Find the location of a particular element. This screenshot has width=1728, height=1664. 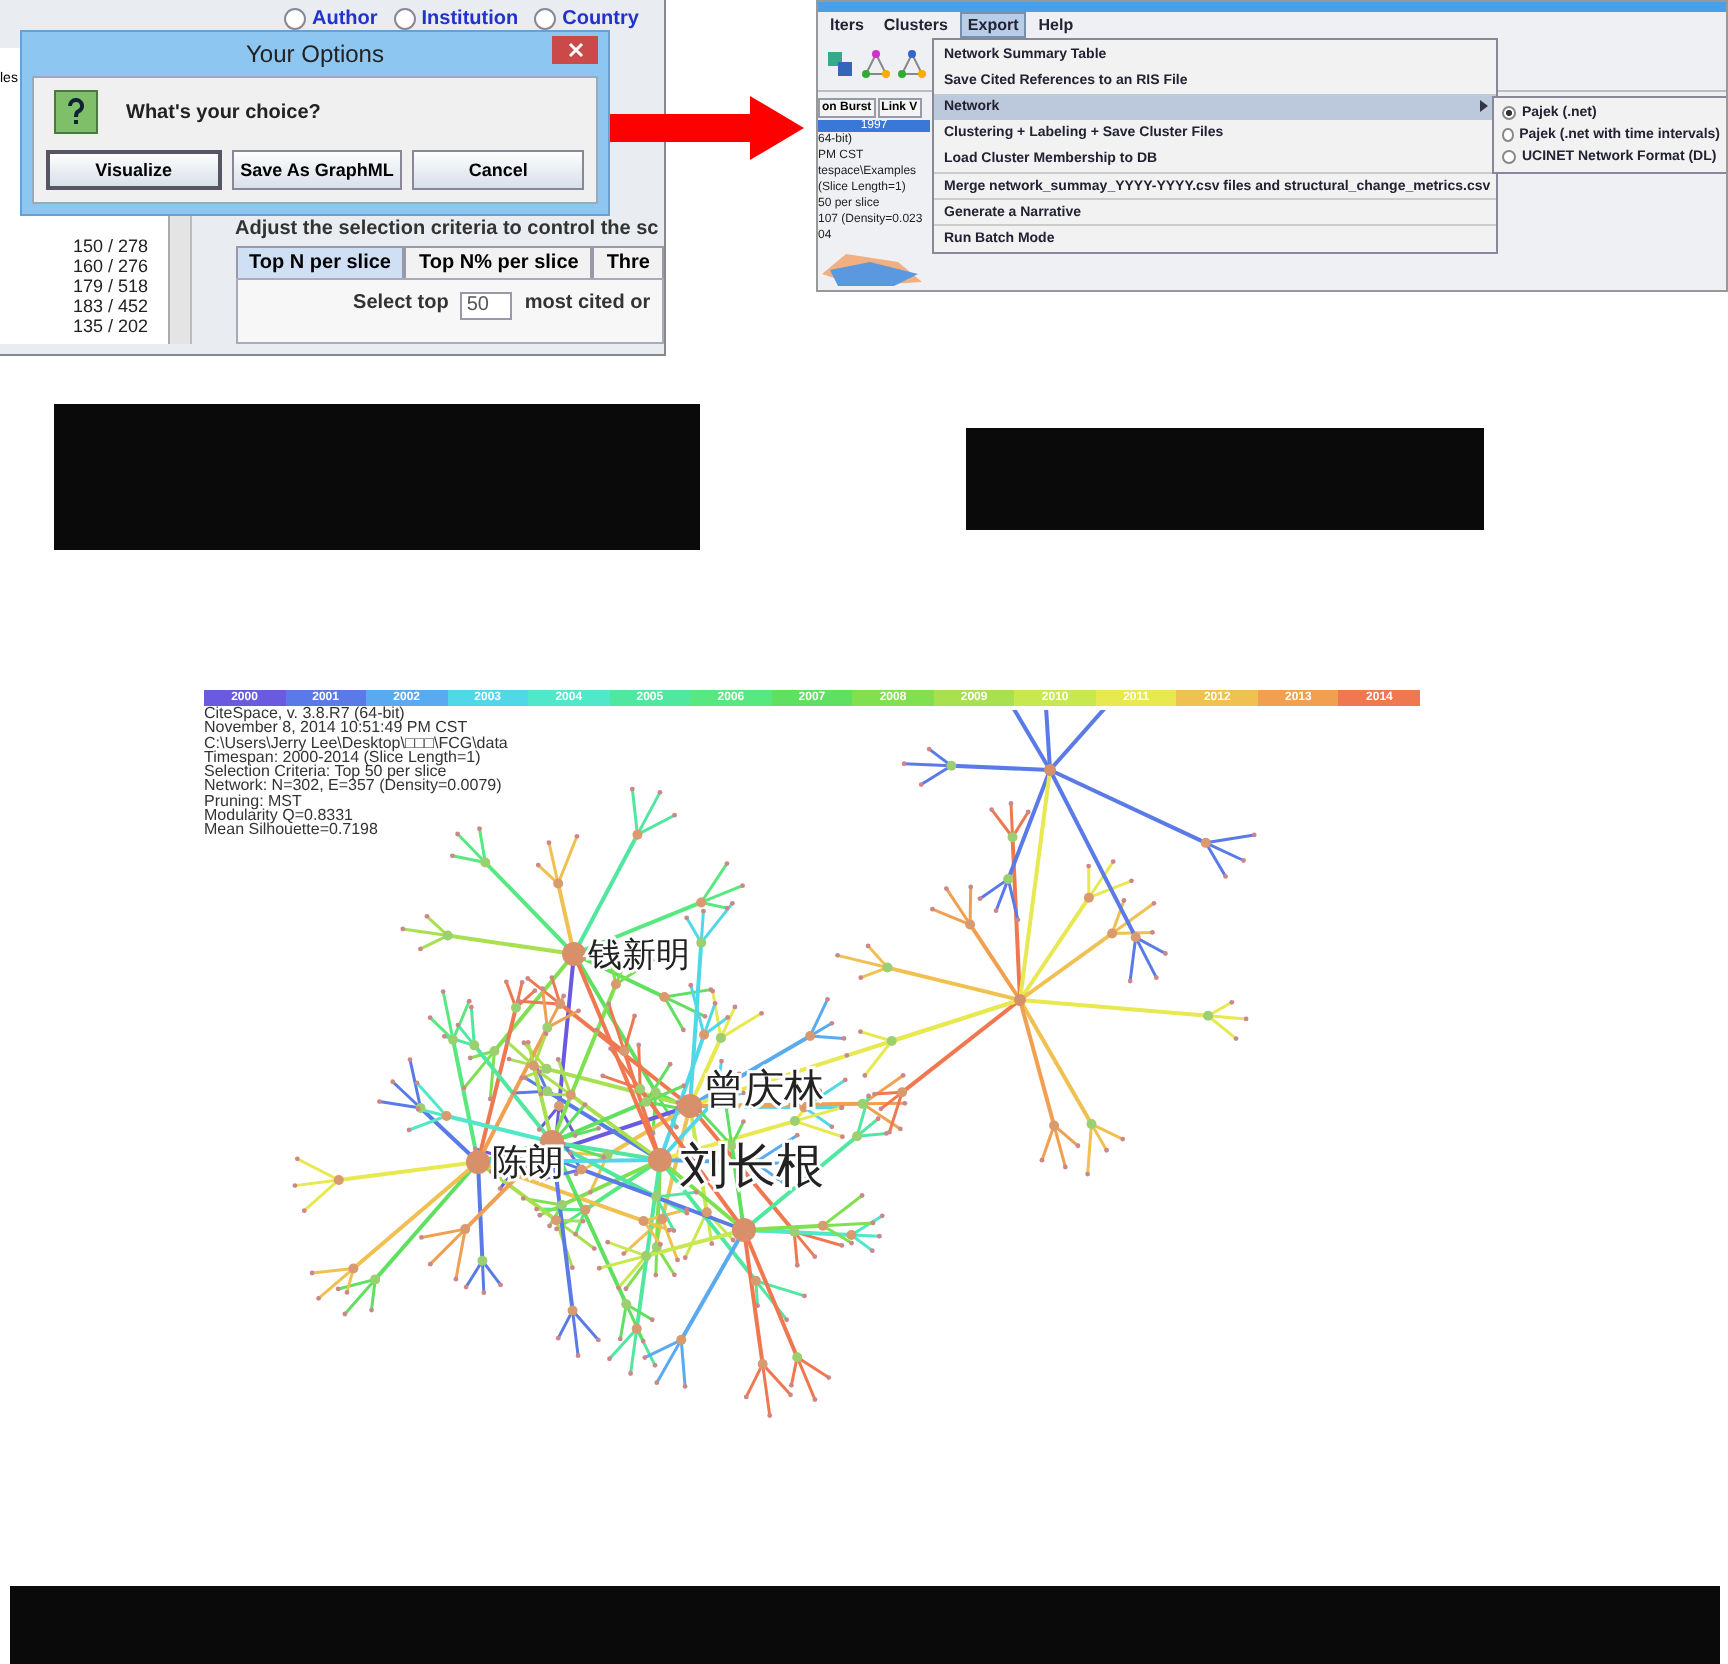

arrow-icon is located at coordinates (707, 128).